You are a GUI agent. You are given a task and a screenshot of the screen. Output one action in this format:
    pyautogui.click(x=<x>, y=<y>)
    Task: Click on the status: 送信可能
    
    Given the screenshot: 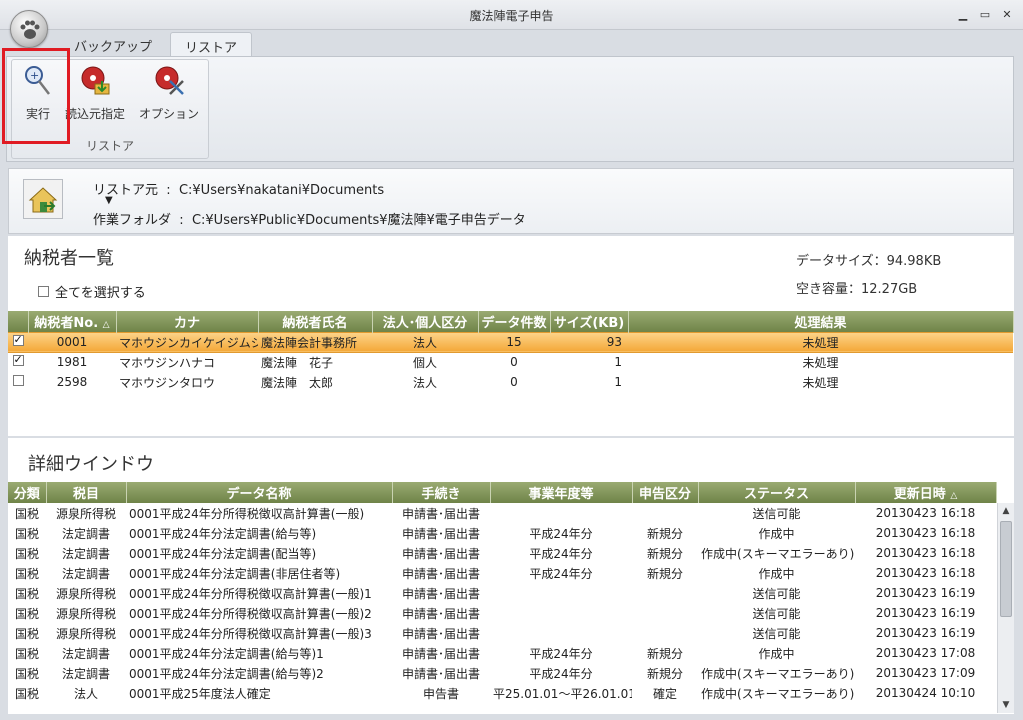 What is the action you would take?
    pyautogui.click(x=776, y=633)
    